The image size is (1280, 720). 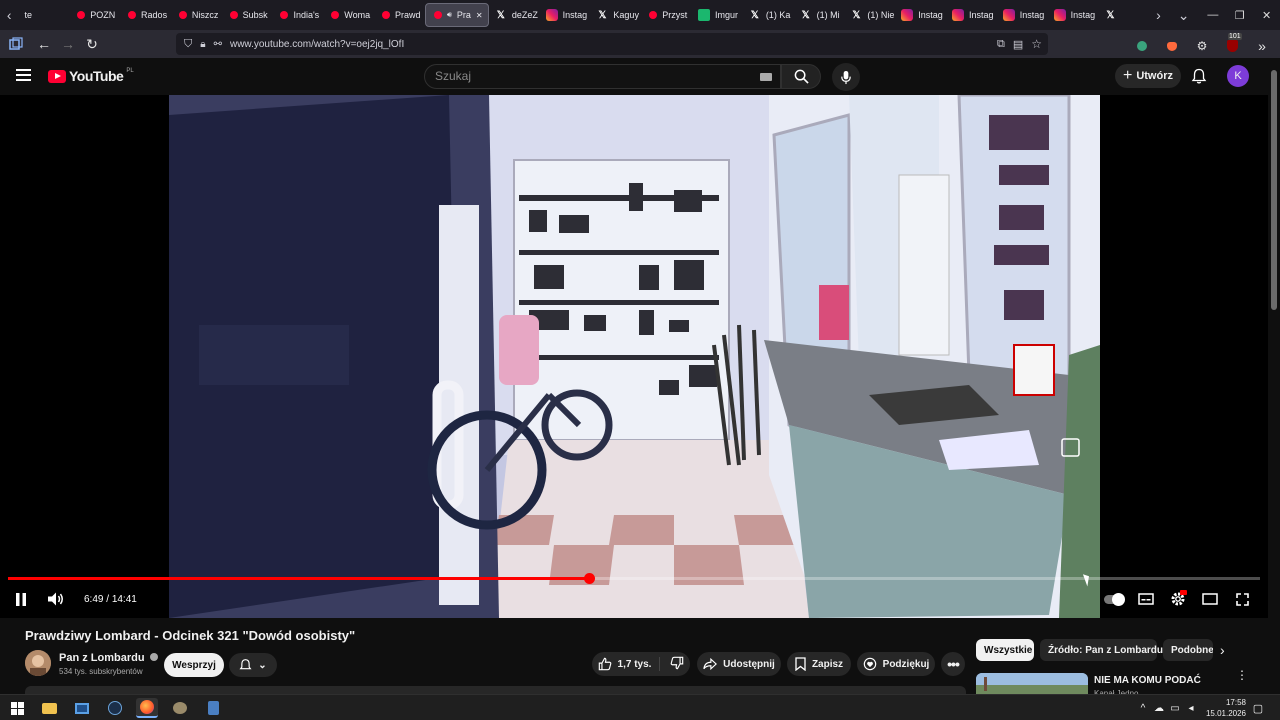 What do you see at coordinates (196, 15) in the screenshot?
I see `browser-tab: Niszcz` at bounding box center [196, 15].